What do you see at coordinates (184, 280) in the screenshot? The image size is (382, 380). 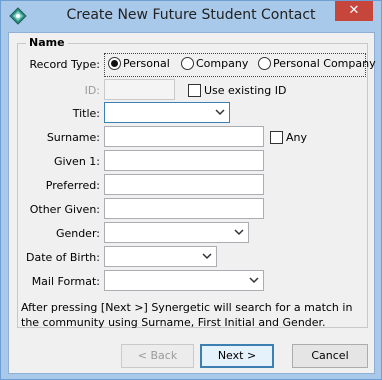 I see `mail-format-dropdown` at bounding box center [184, 280].